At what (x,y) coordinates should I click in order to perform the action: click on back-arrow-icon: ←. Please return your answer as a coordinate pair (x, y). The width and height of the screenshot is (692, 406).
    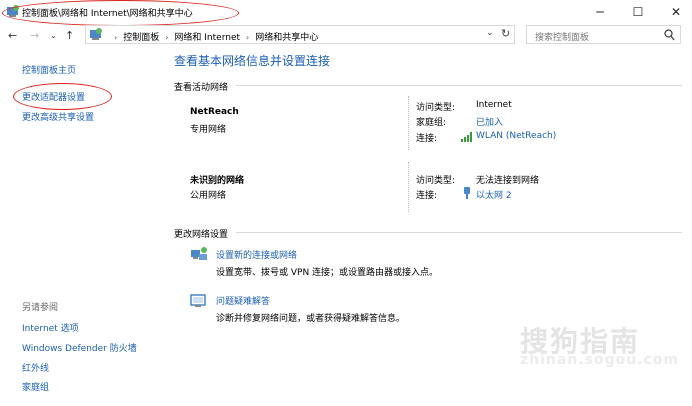
    Looking at the image, I should click on (12, 35).